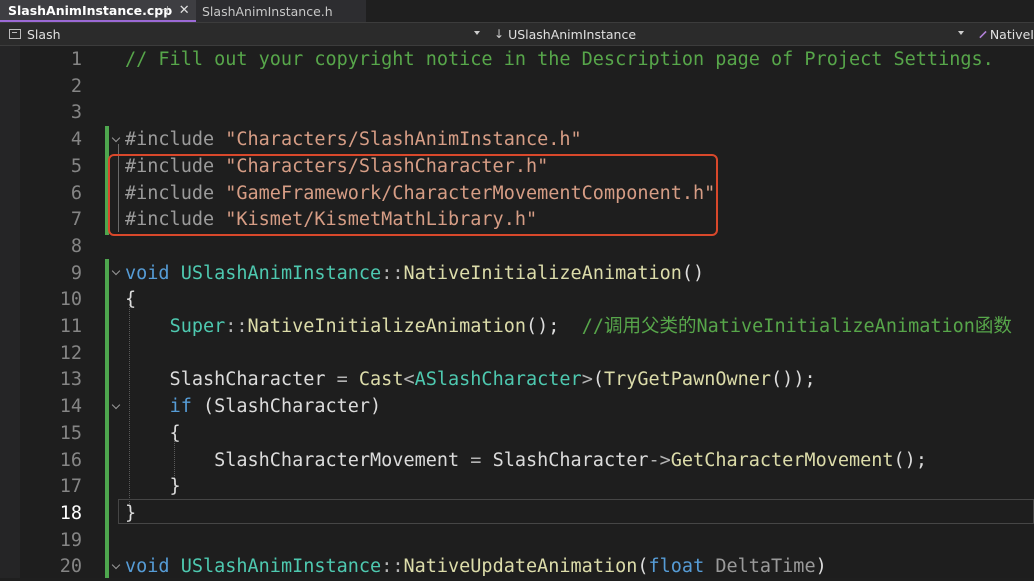 This screenshot has height=581, width=1034. Describe the element at coordinates (498, 380) in the screenshot. I see `code-token: ASlashCharacter` at that location.